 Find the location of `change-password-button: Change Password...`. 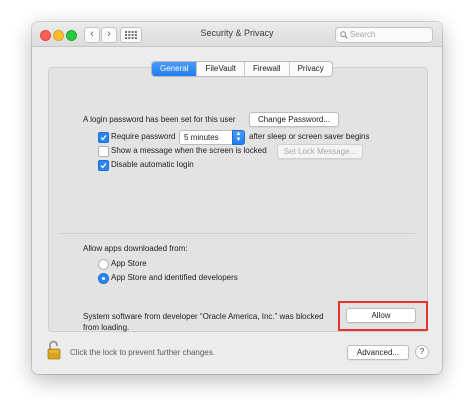

change-password-button: Change Password... is located at coordinates (294, 119).